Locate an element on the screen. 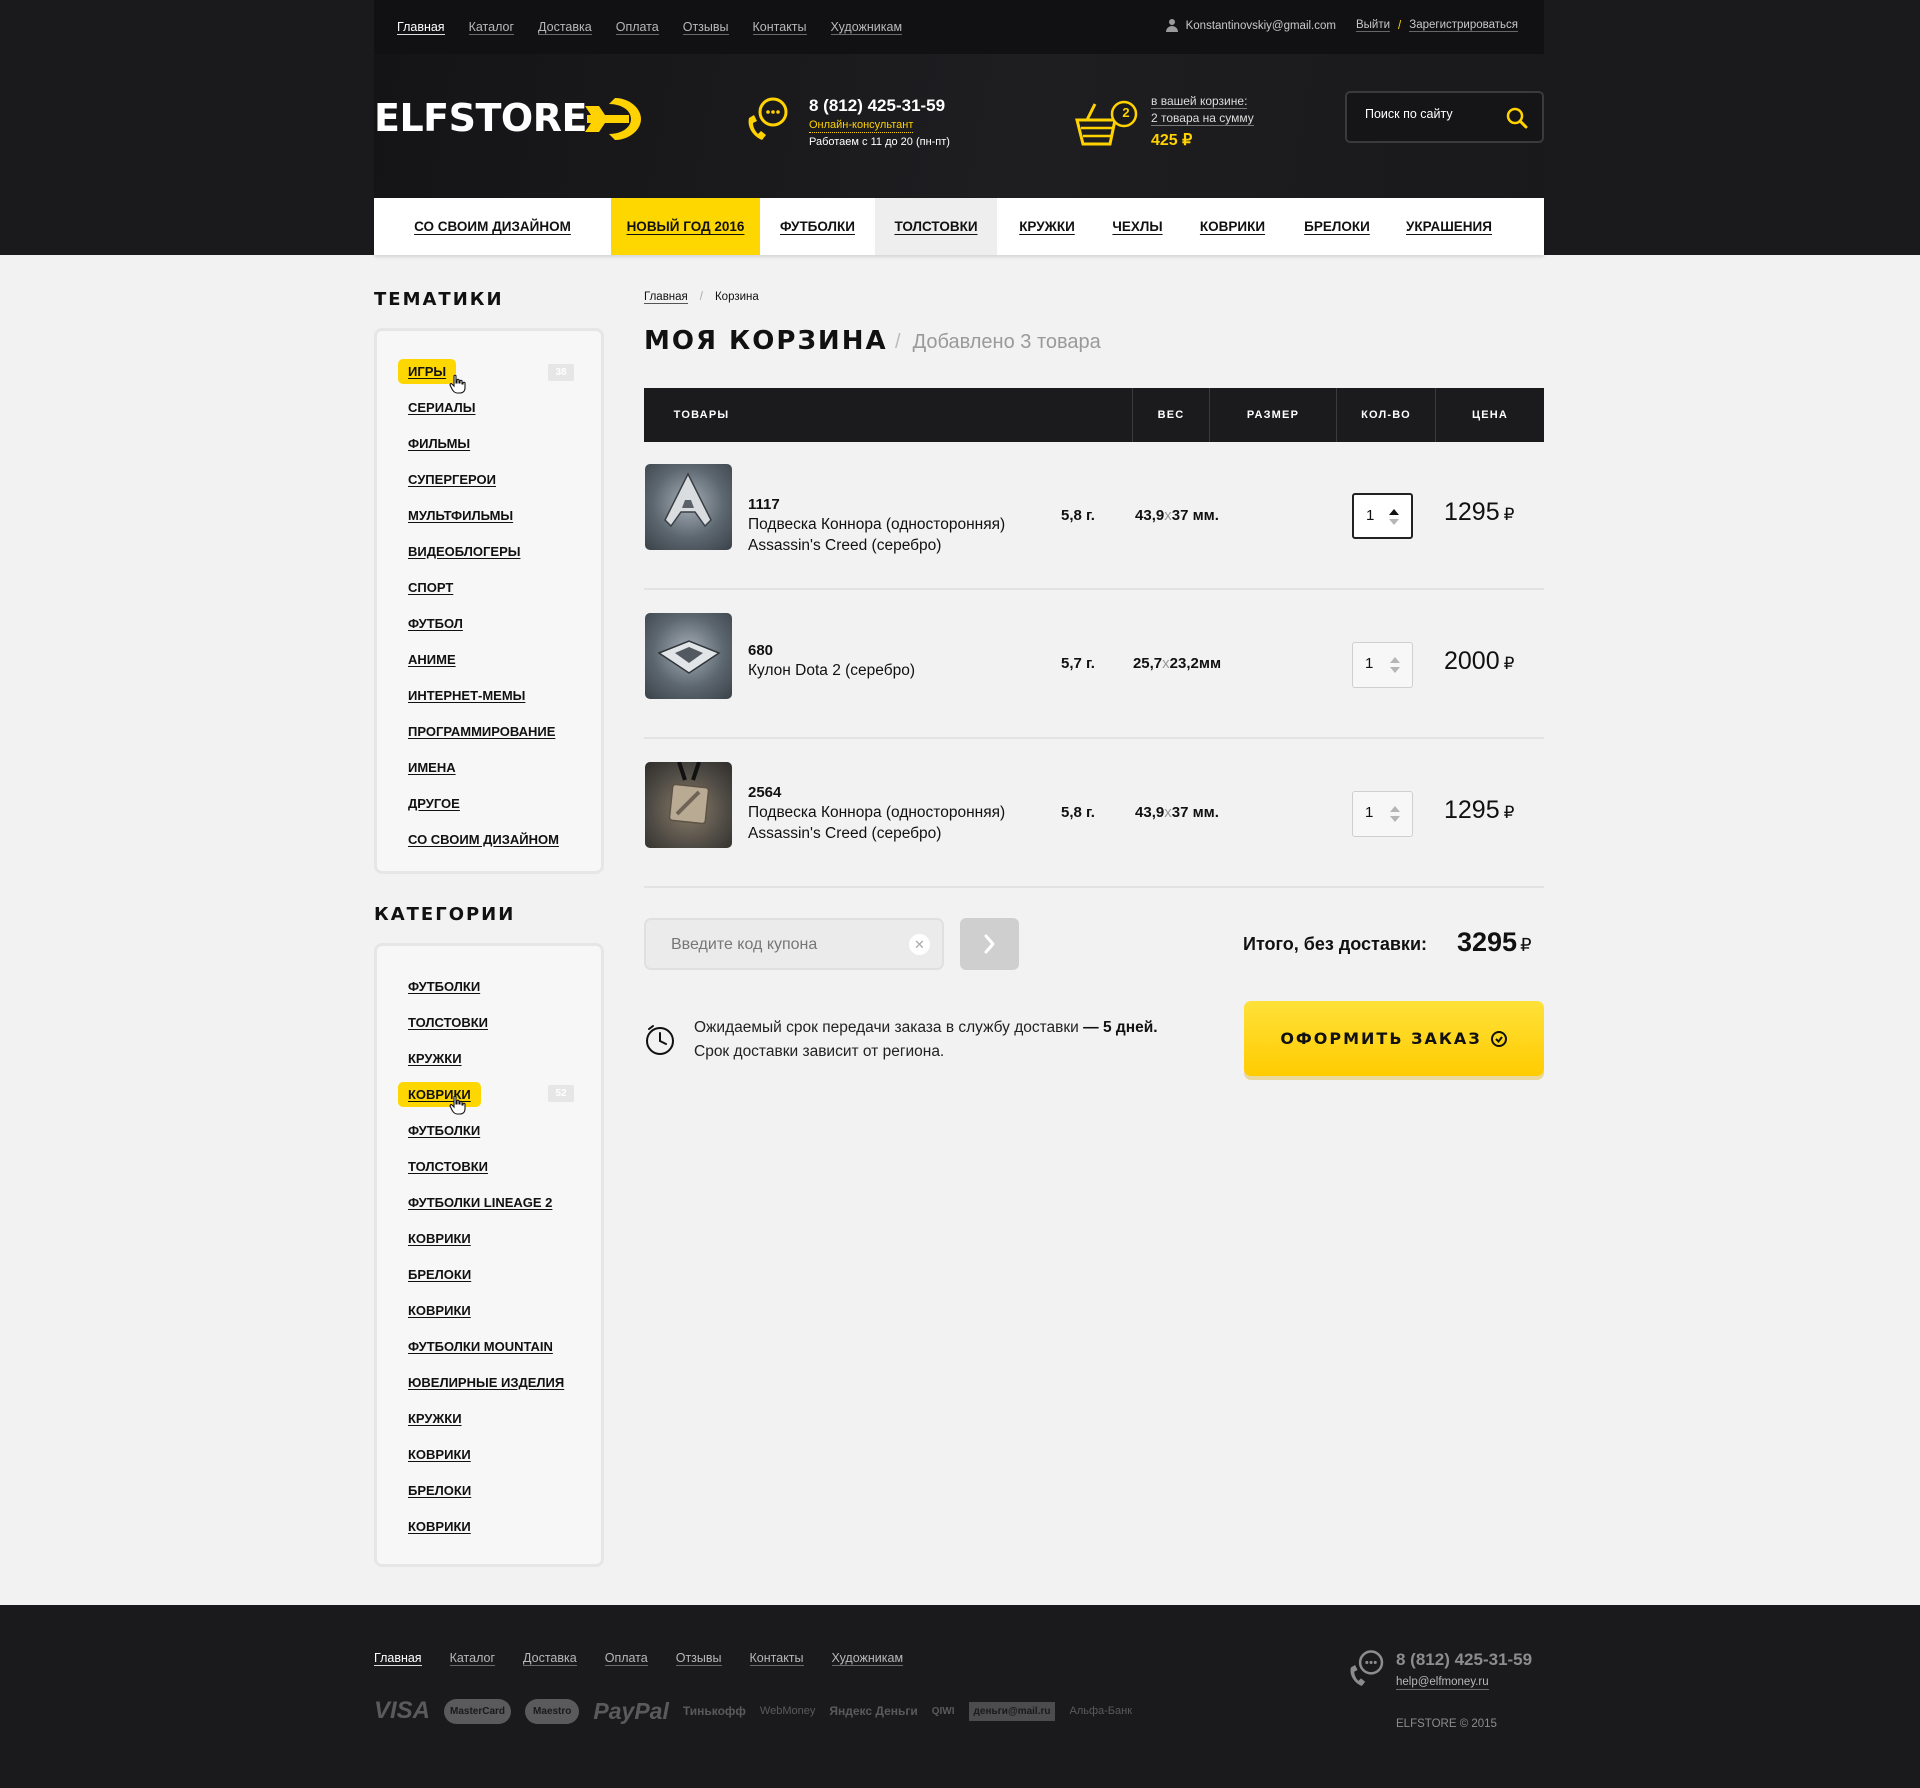  cart-summary-line2: 2 товара на сумму is located at coordinates (1202, 118).